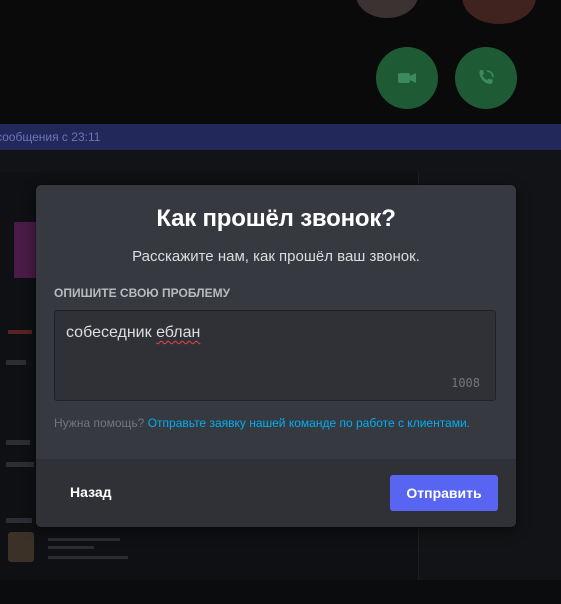 The height and width of the screenshot is (604, 561). What do you see at coordinates (21, 547) in the screenshot?
I see `attachment-thumbnail` at bounding box center [21, 547].